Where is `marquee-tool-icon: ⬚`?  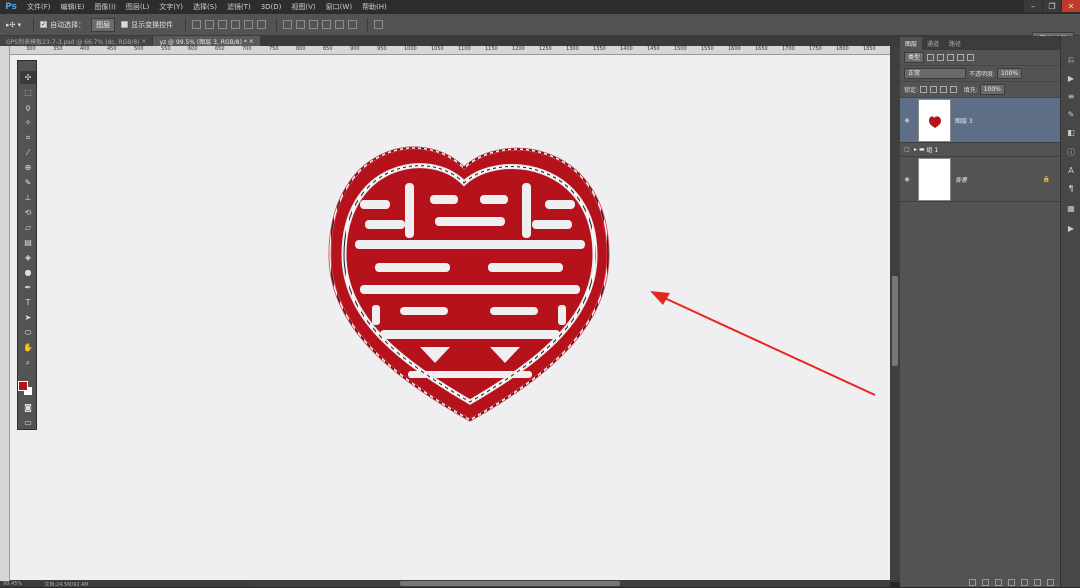 marquee-tool-icon: ⬚ is located at coordinates (28, 92).